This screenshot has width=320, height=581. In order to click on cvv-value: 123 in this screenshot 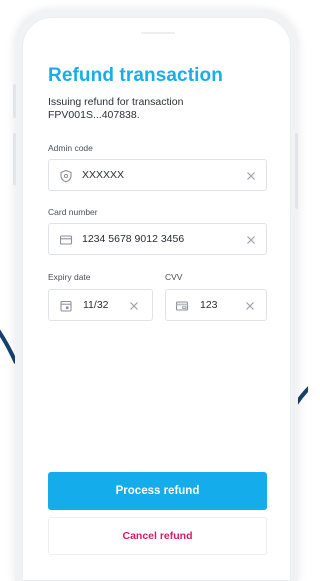, I will do `click(209, 305)`.